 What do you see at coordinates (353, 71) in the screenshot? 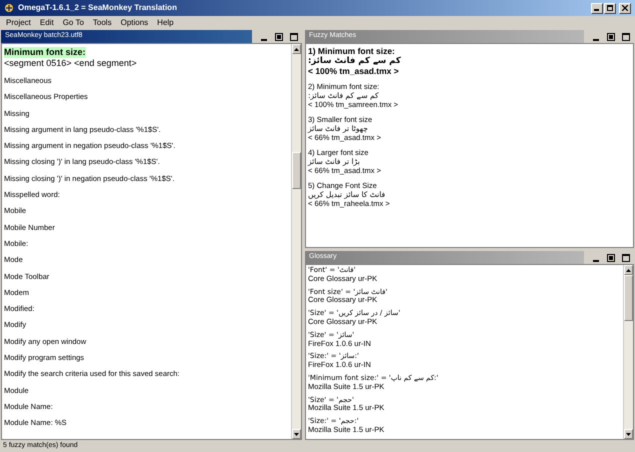
I see `match-info: < 100% tm_asad.tmx >` at bounding box center [353, 71].